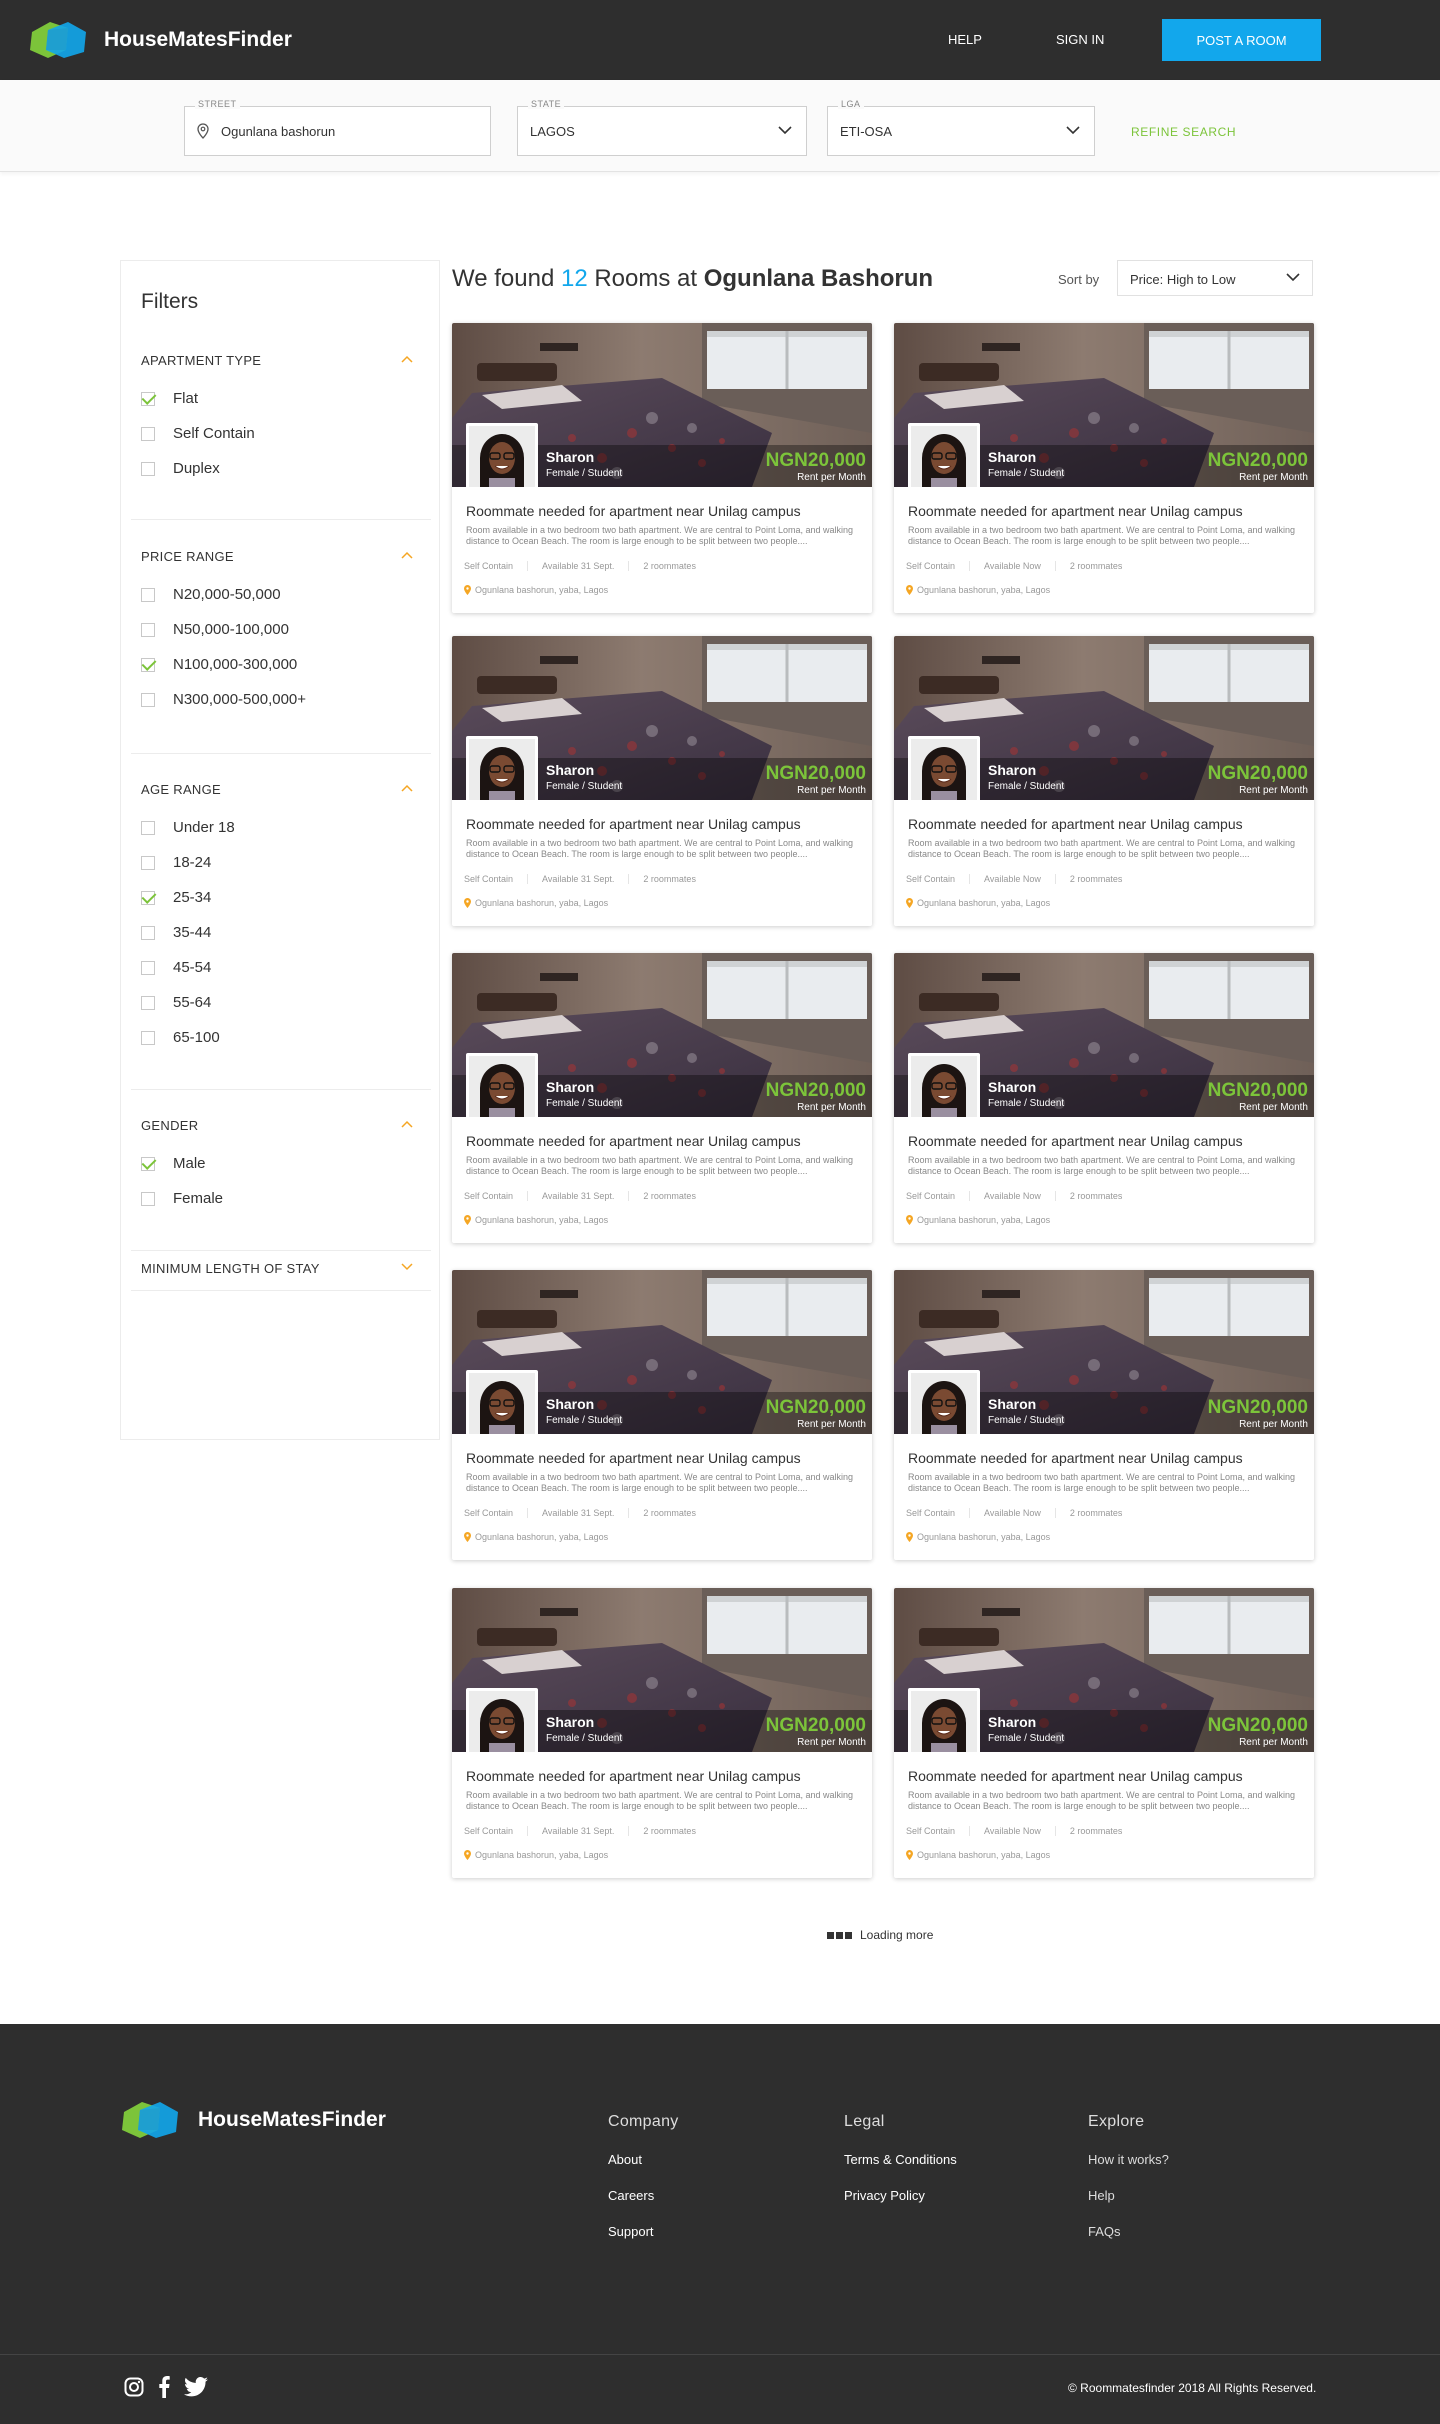 The image size is (1440, 2424). What do you see at coordinates (407, 555) in the screenshot?
I see `chevron-up-icon` at bounding box center [407, 555].